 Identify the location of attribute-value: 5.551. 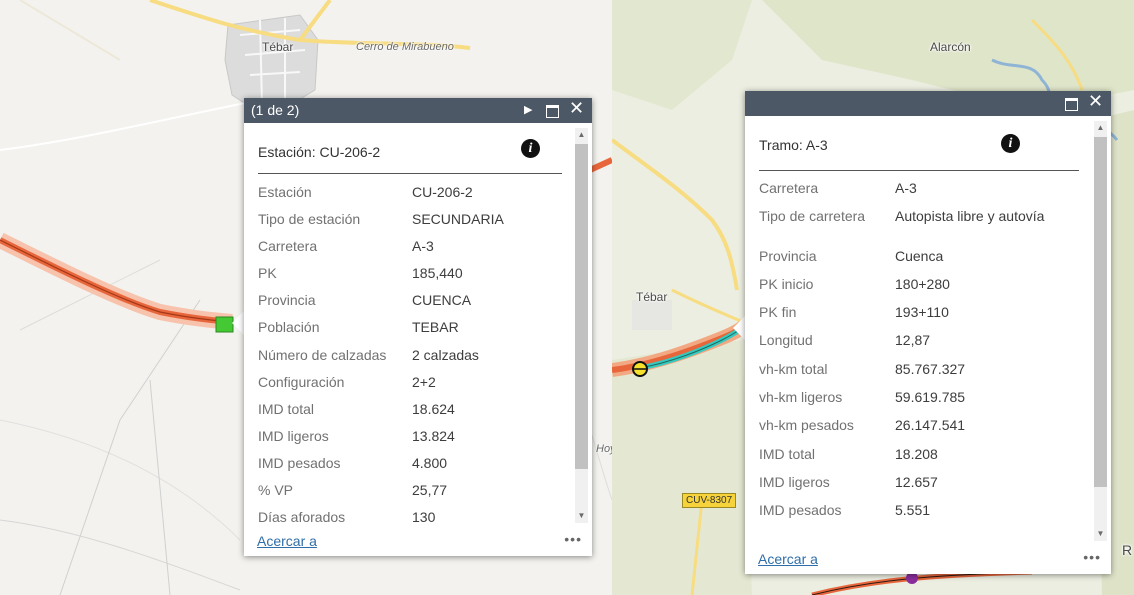
(913, 510).